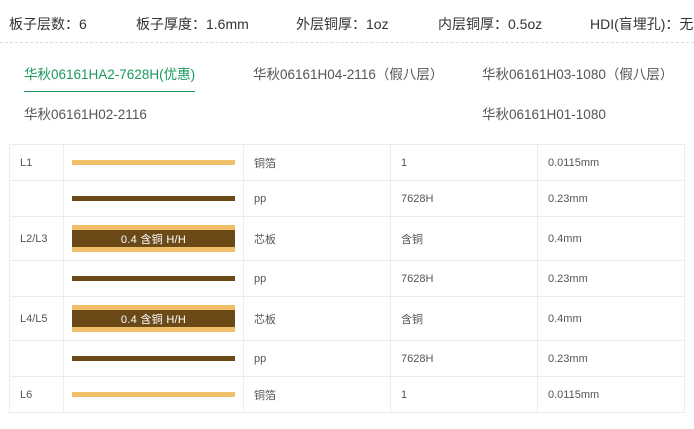 The image size is (694, 429). I want to click on table-row: L2/L3 0.4 含铜 H/H 芯板 含铜 0.4mm, so click(347, 238).